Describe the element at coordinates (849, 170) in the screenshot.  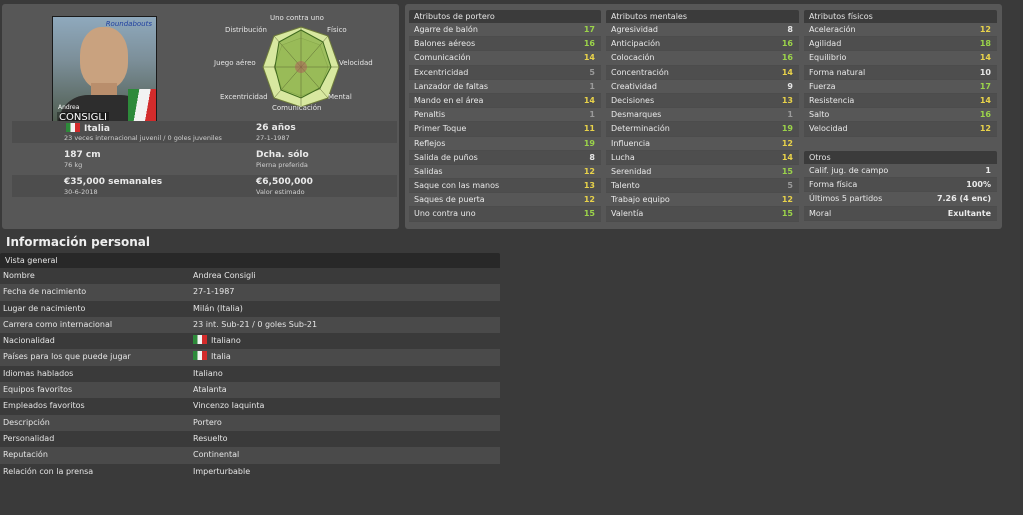
I see `attribute-name: Calif. jug. de campo` at that location.